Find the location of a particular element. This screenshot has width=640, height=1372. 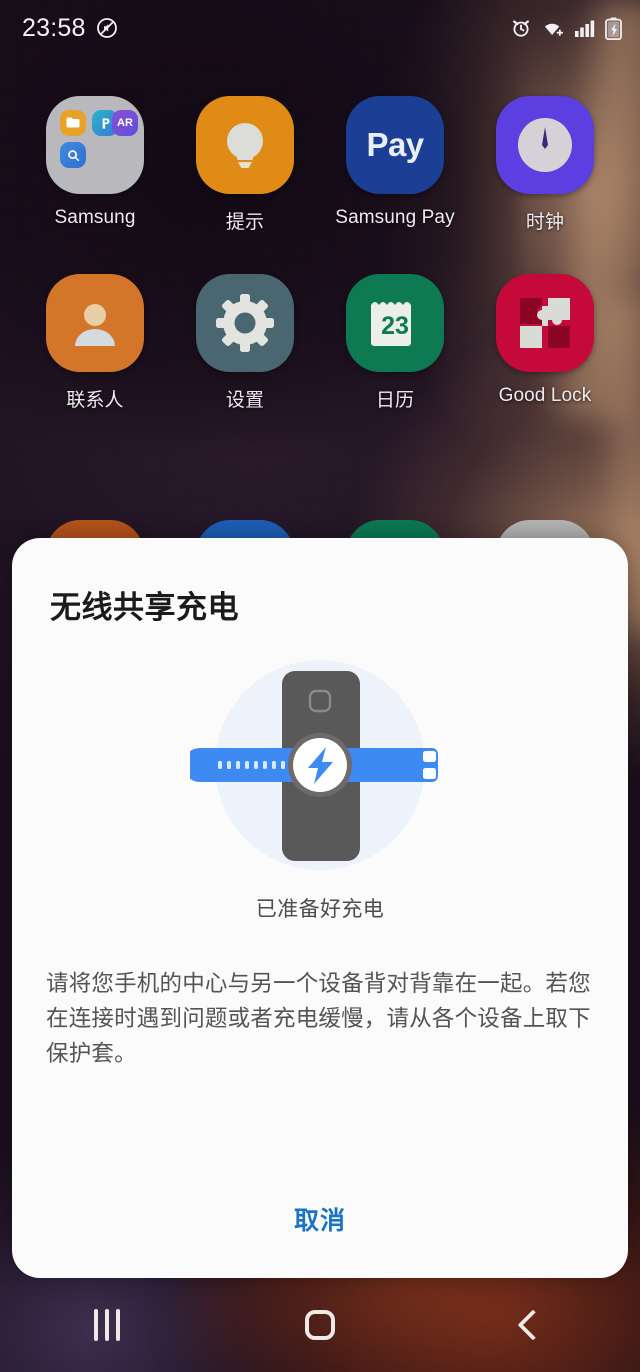

app-icon-contacts: 联系人 is located at coordinates (95, 343).